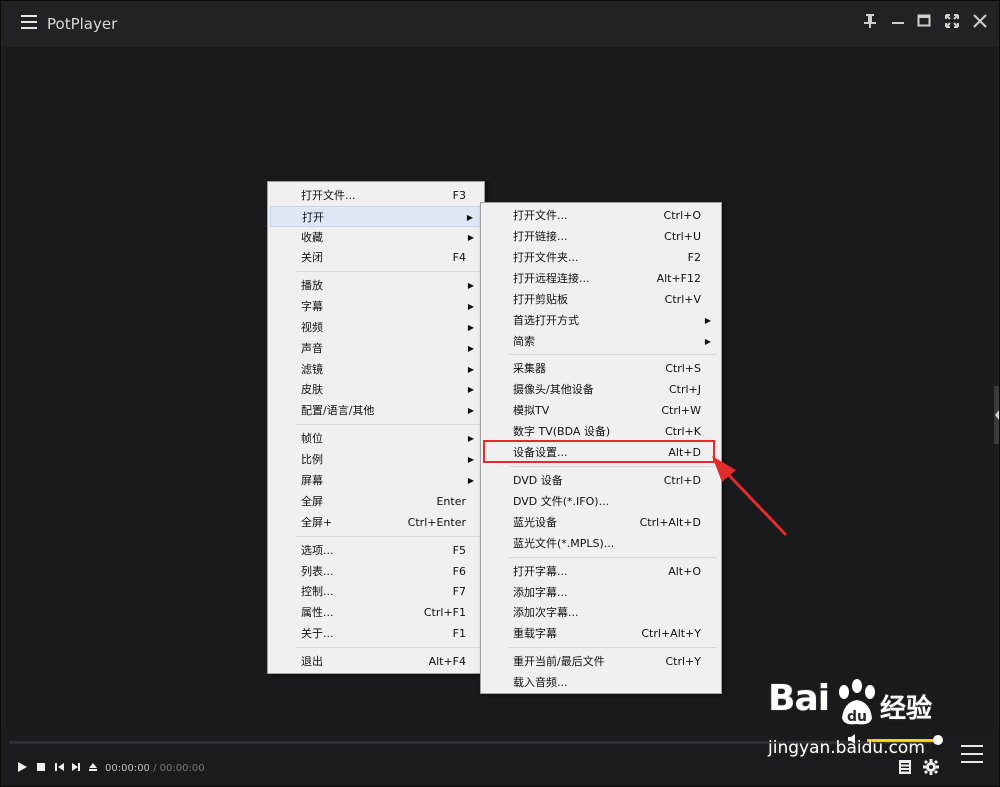 This screenshot has width=1000, height=787. I want to click on open-submenu-item-shortcut: Ctrl+Alt+Y, so click(671, 633).